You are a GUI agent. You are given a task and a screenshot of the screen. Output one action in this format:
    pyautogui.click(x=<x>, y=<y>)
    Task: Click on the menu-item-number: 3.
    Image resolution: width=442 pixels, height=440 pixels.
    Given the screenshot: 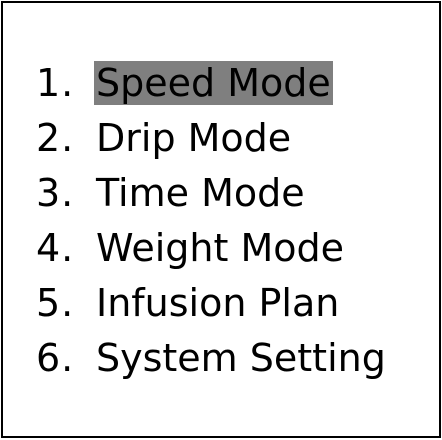 What is the action you would take?
    pyautogui.click(x=55, y=192)
    